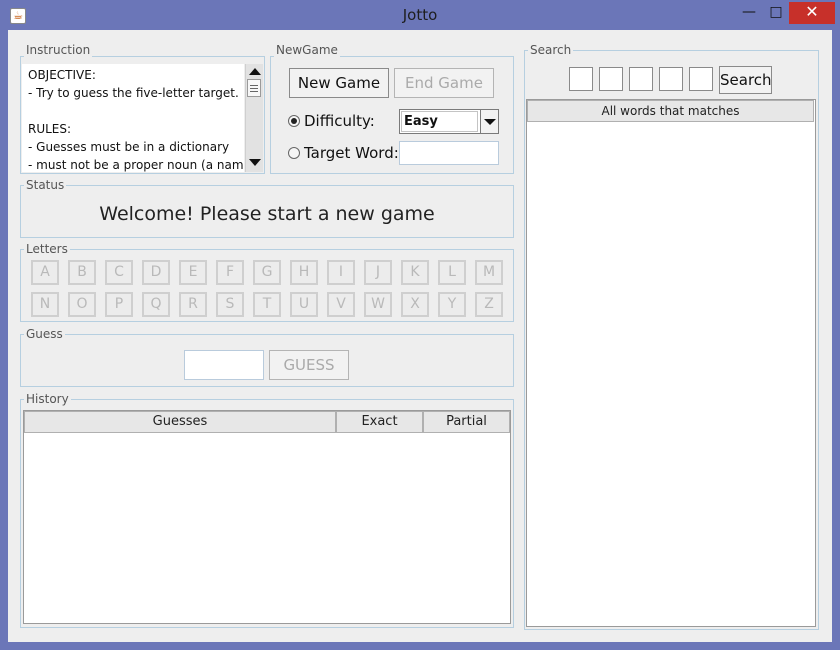 This screenshot has width=840, height=650. I want to click on instruction-line: - Try to guess the five-letter target., so click(133, 93).